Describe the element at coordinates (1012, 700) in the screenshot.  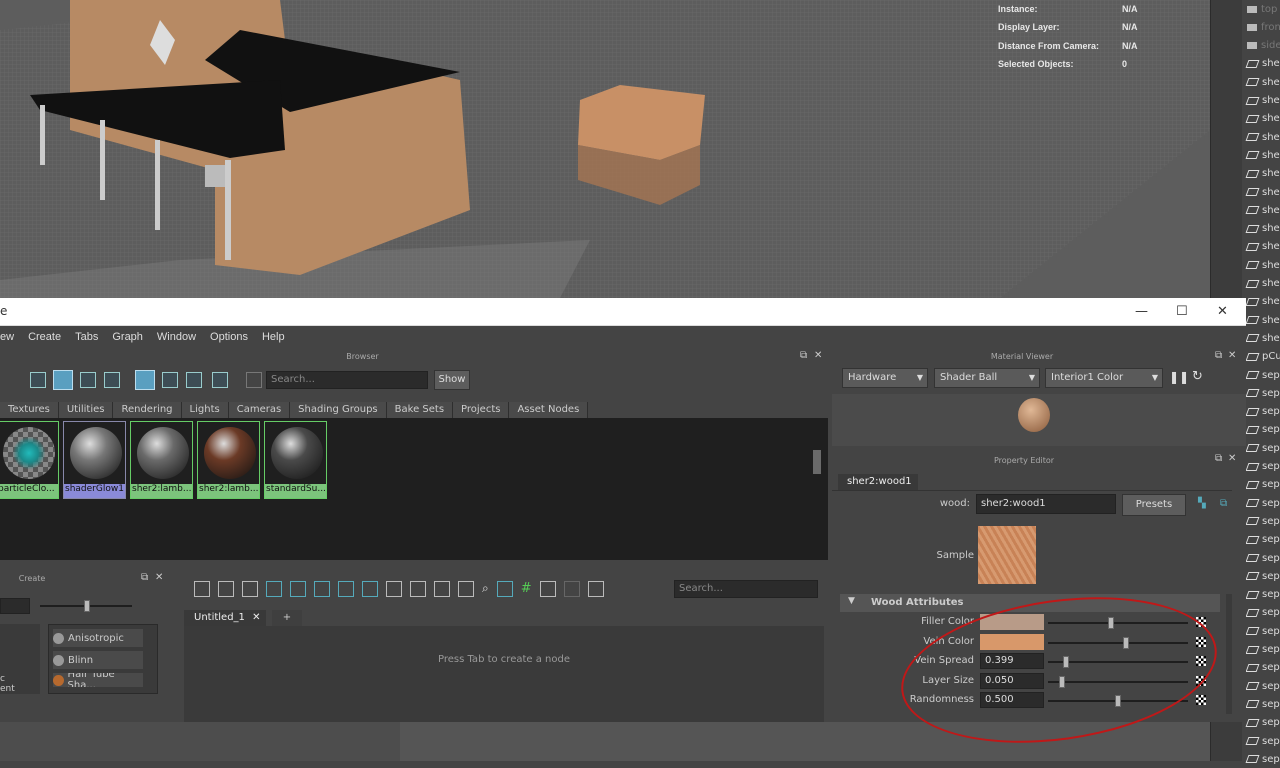
I see `value-field: 0.500` at that location.